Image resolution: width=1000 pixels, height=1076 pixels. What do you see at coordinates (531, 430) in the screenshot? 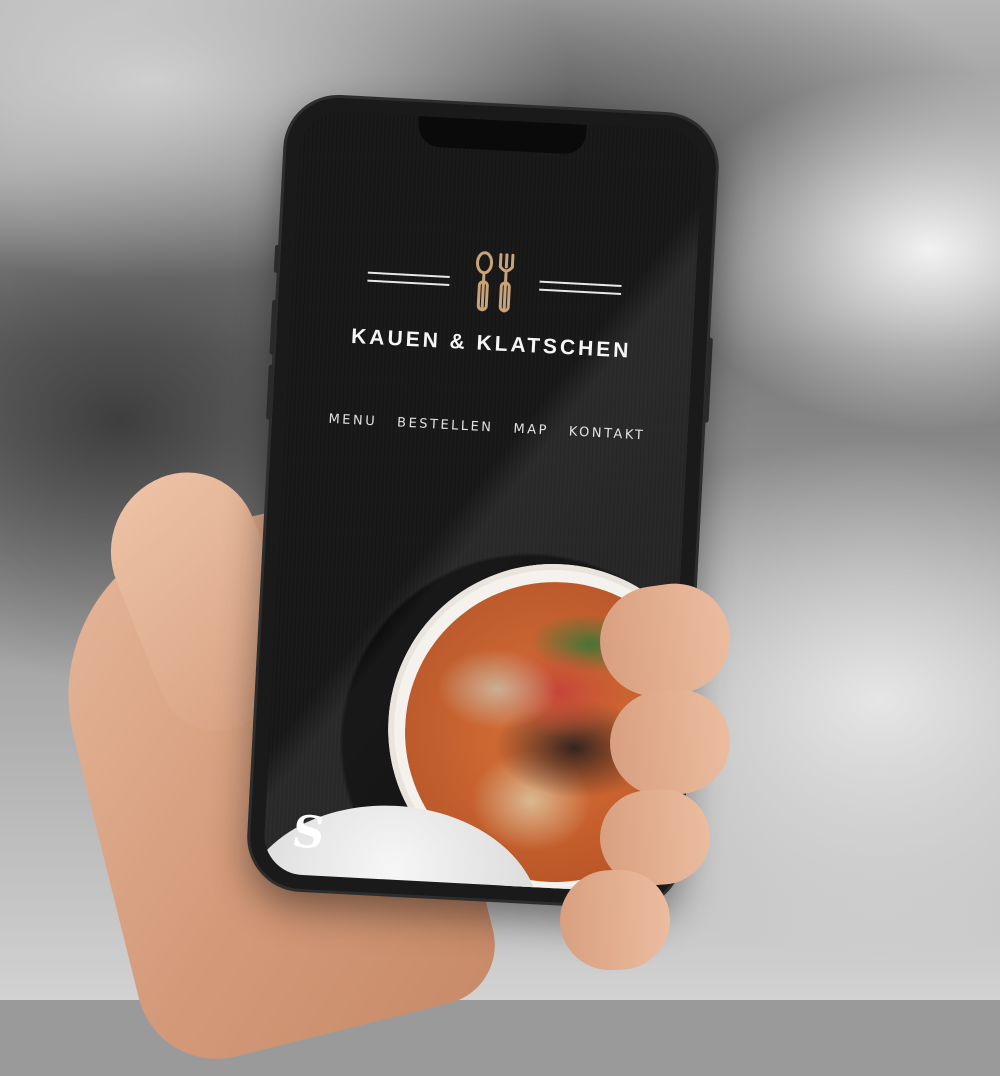
I see `nav-map: MAP` at bounding box center [531, 430].